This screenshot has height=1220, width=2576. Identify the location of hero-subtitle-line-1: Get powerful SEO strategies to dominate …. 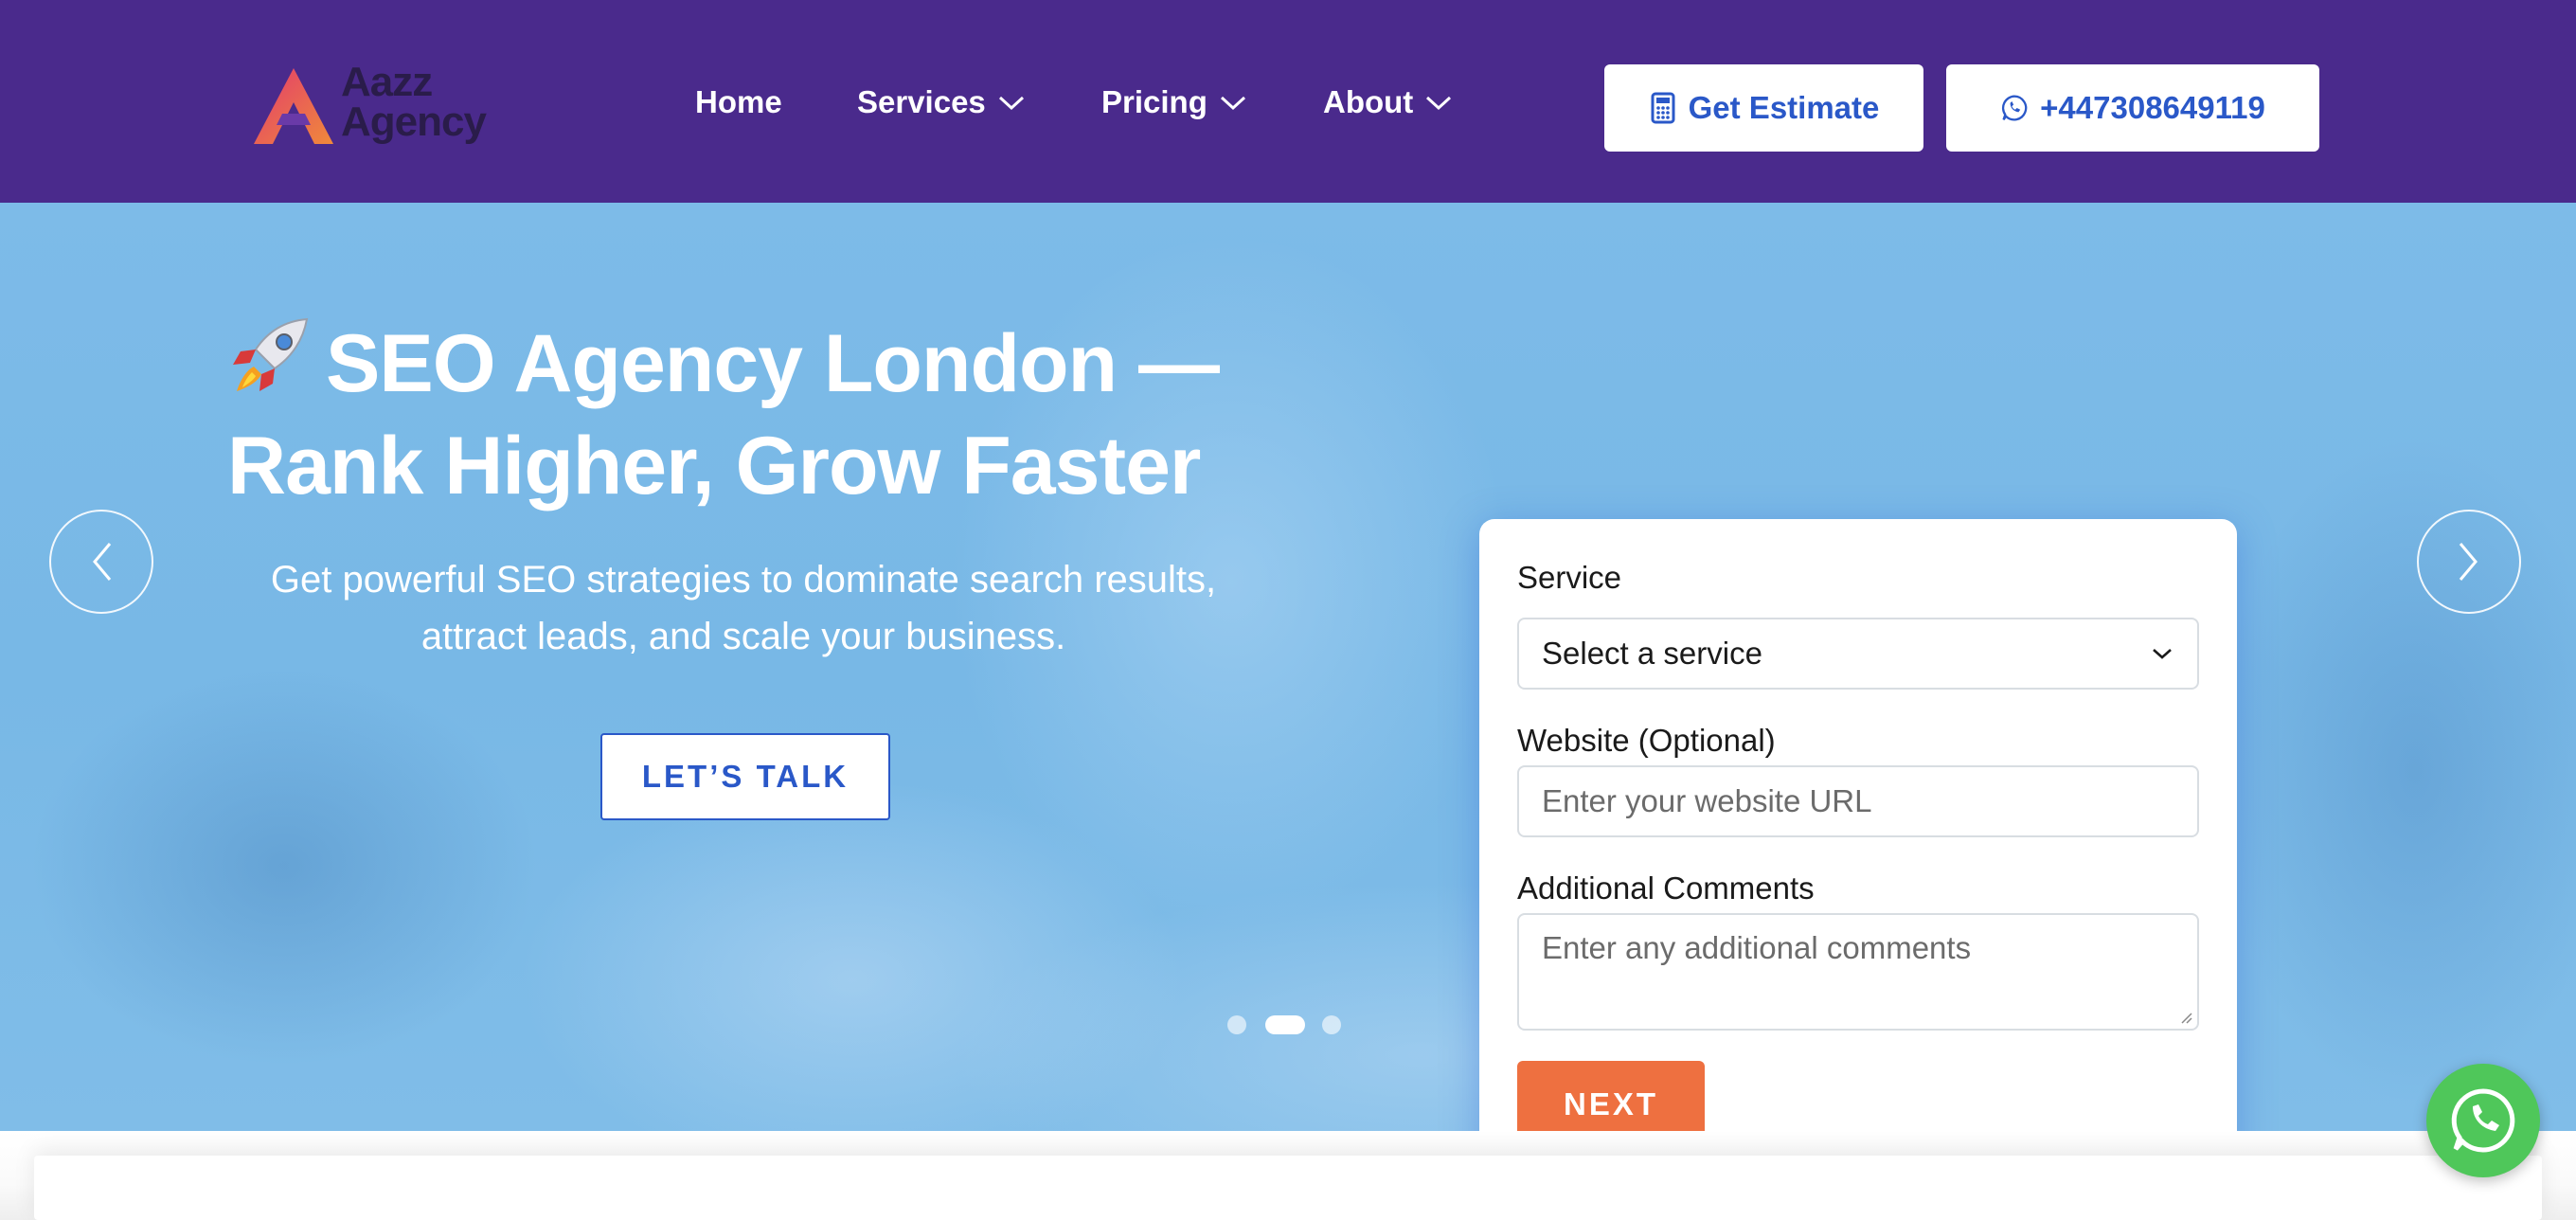
(743, 580).